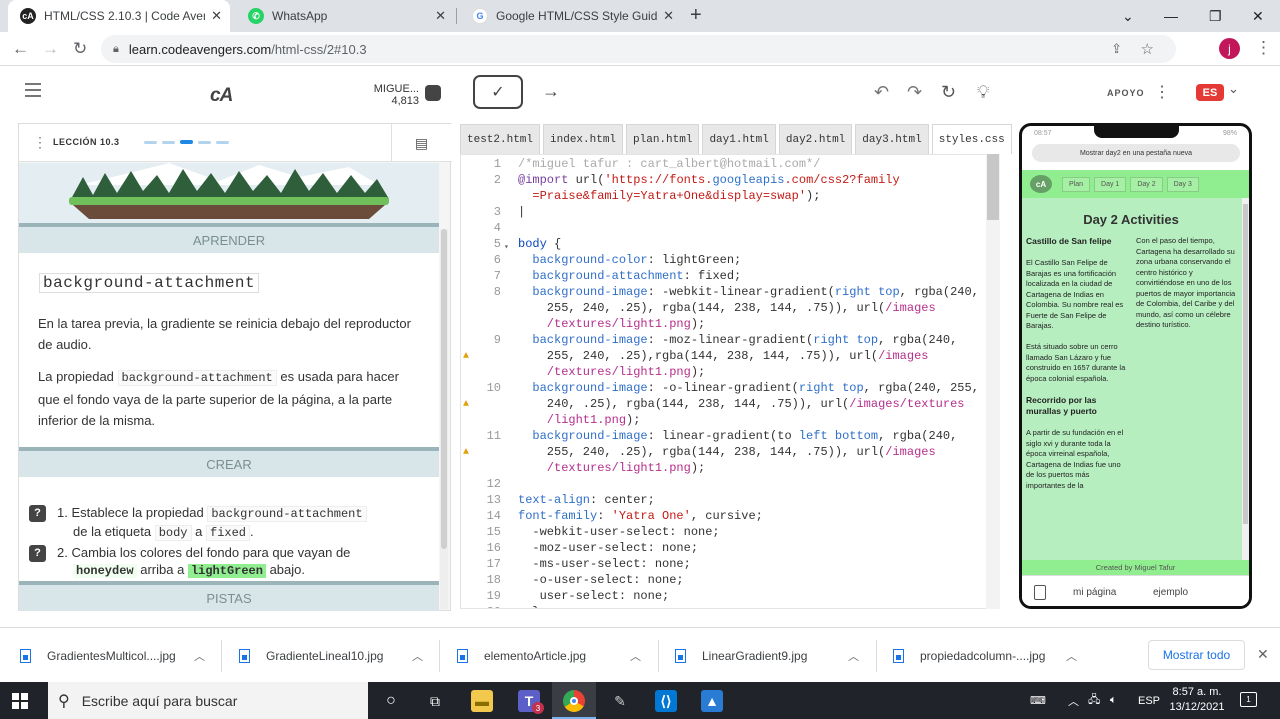  Describe the element at coordinates (574, 701) in the screenshot. I see `chrome-icon` at that location.